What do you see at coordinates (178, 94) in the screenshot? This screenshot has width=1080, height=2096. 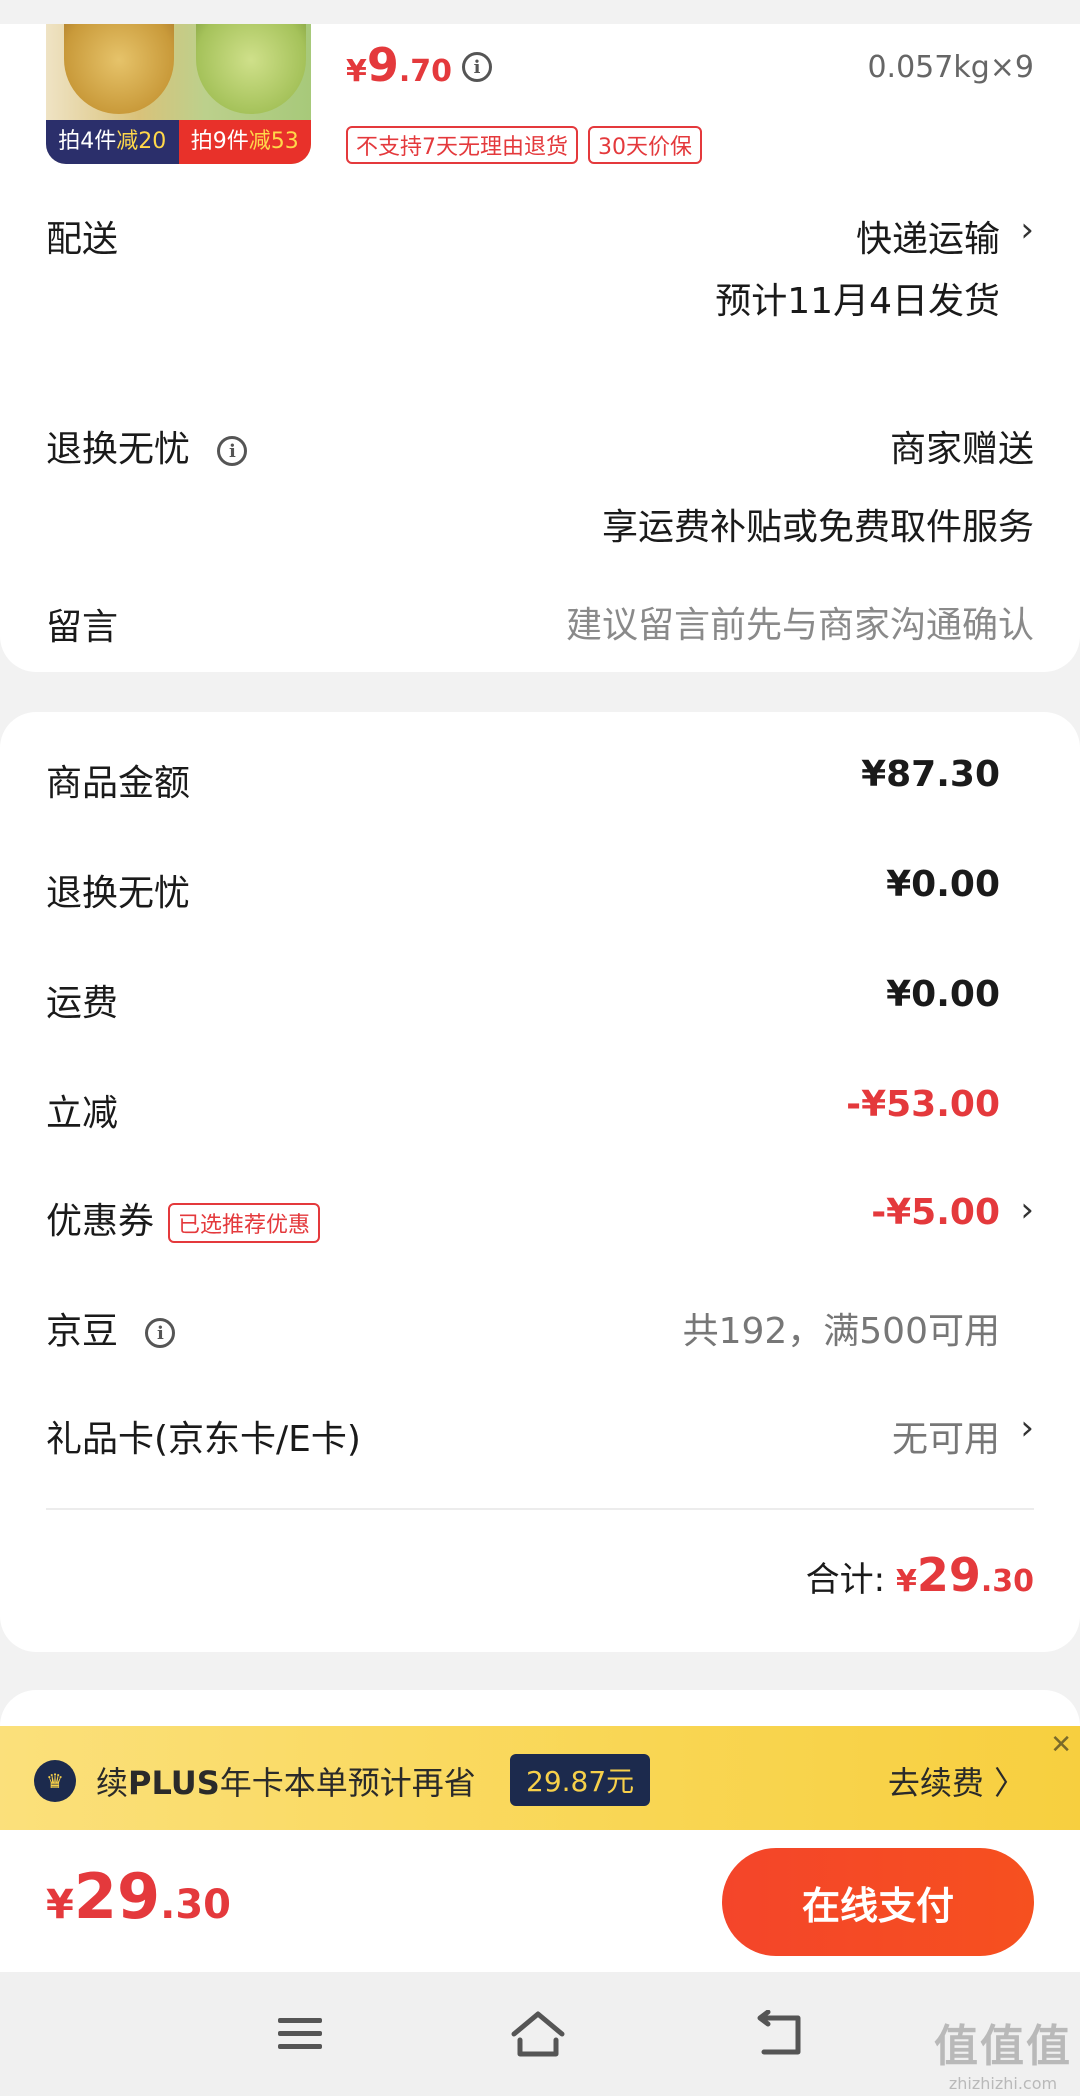 I see `product-thumbnail: 拍4件减20 拍9件减53` at bounding box center [178, 94].